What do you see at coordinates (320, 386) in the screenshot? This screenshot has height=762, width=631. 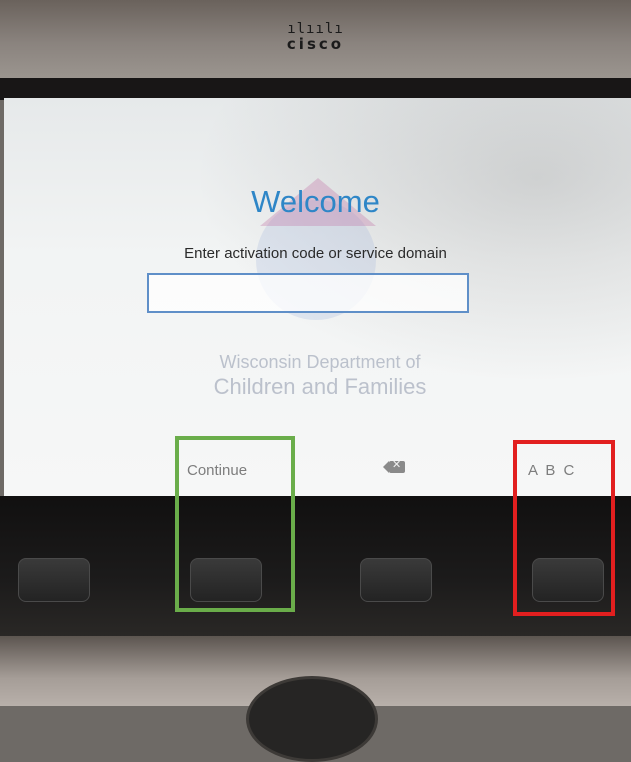 I see `watermark-text-line2: Children and Families` at bounding box center [320, 386].